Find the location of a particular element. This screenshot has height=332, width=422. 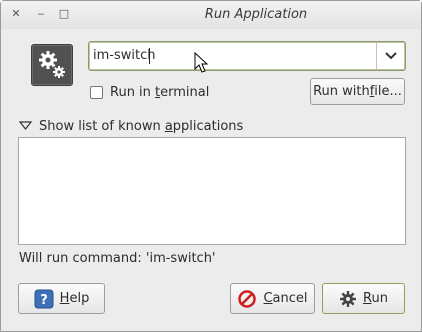

triangle-down-icon is located at coordinates (26, 125).